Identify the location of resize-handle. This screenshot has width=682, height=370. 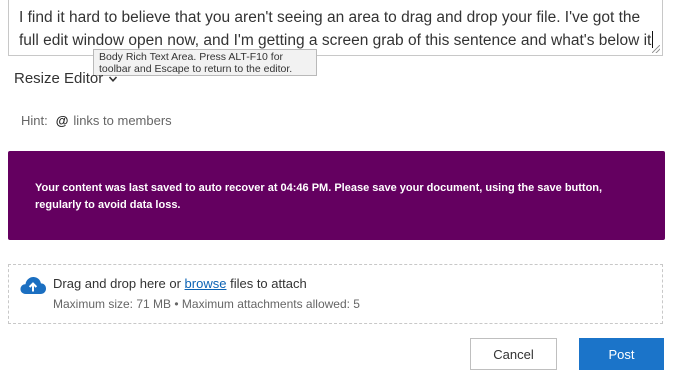
(656, 49).